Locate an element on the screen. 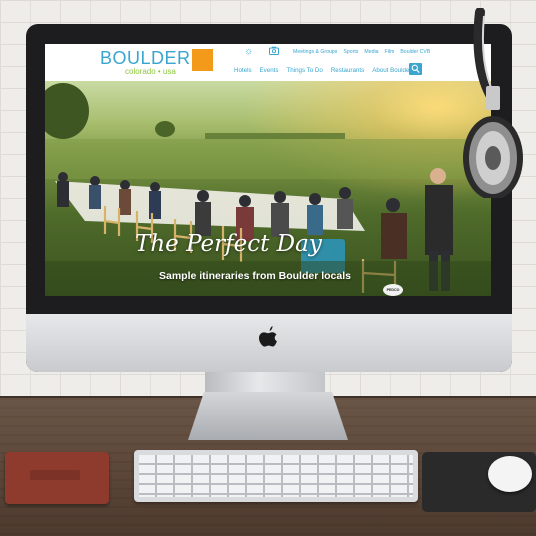 This screenshot has width=536, height=536. site-logo-subtitle: colorado • usa is located at coordinates (150, 71).